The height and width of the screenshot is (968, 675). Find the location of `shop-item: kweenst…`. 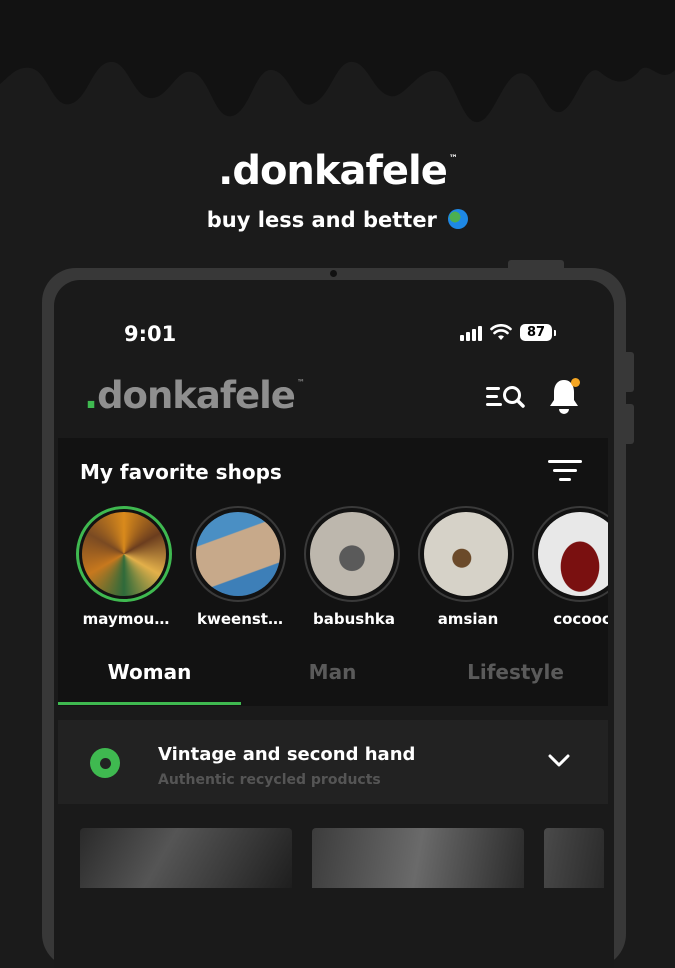

shop-item: kweenst… is located at coordinates (240, 567).